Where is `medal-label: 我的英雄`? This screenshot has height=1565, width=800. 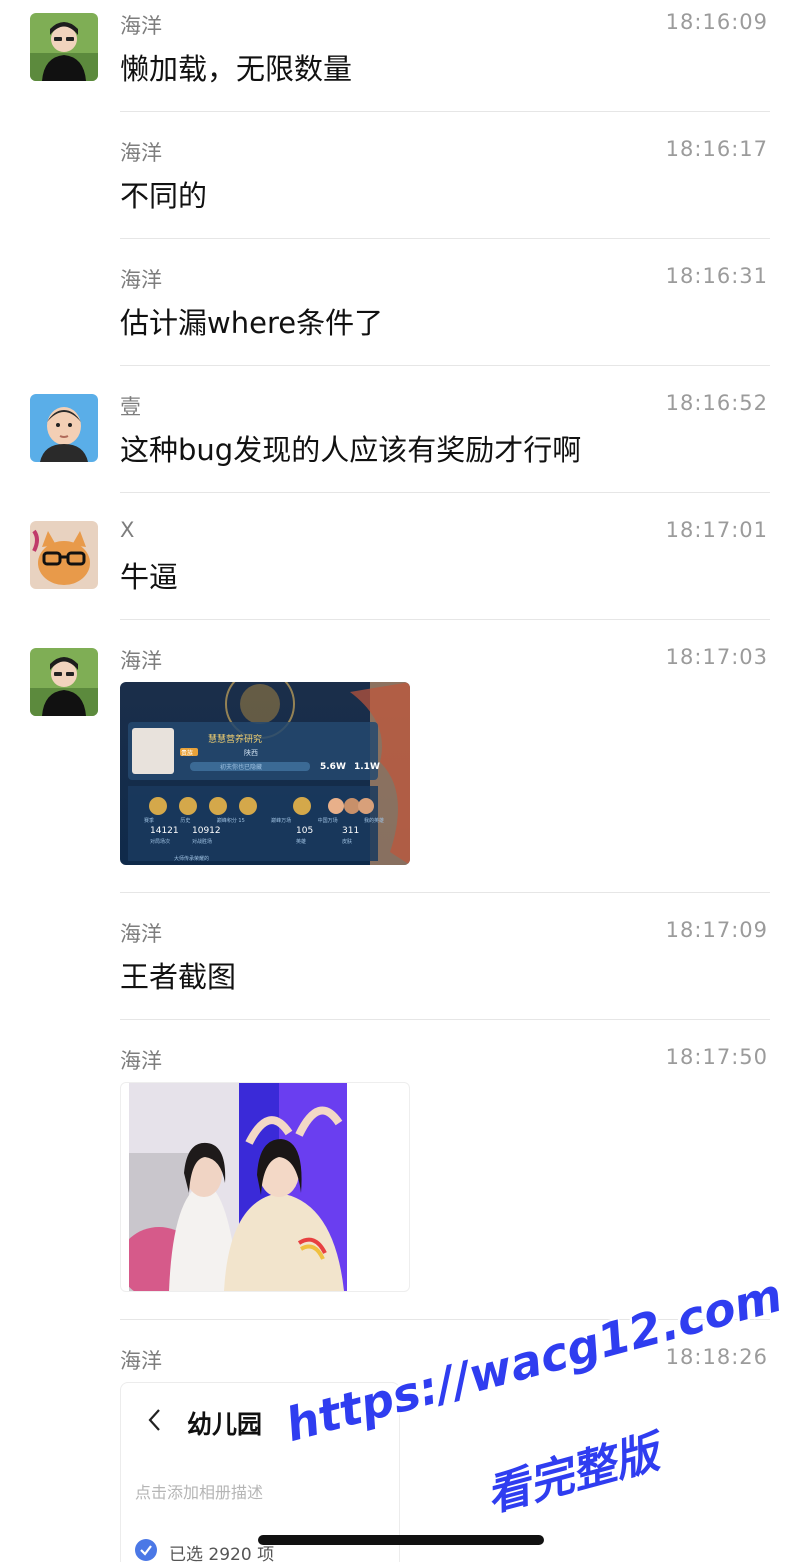
medal-label: 我的英雄 is located at coordinates (373, 821).